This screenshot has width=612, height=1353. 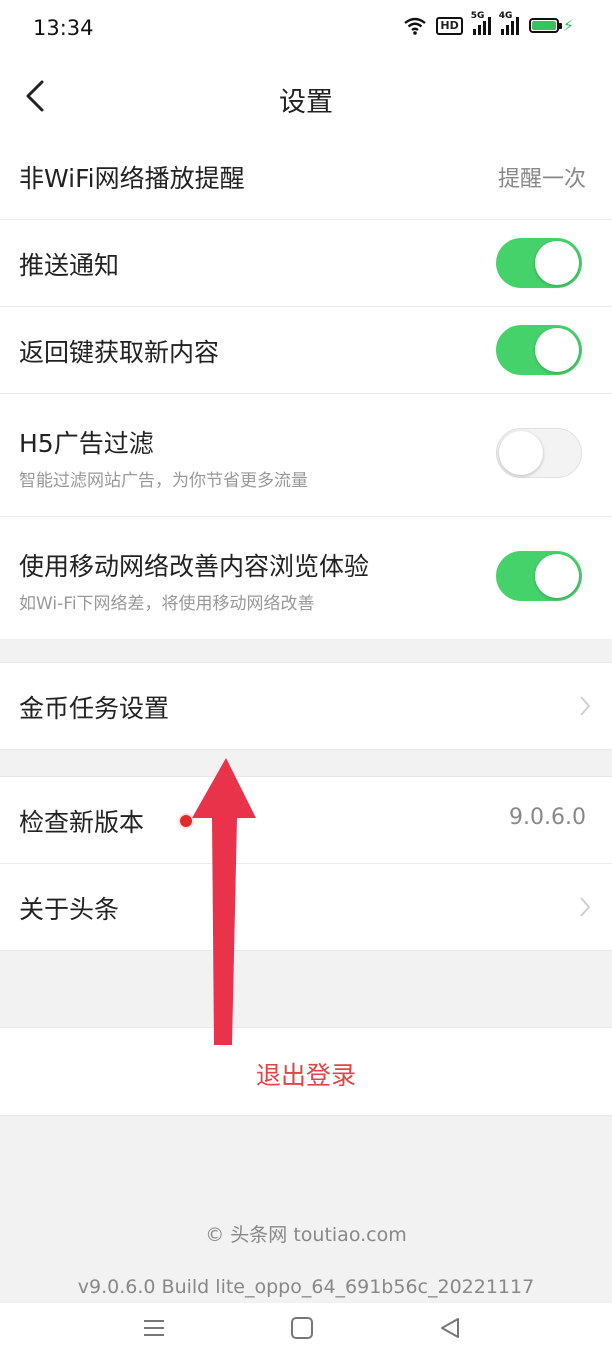 I want to click on copyright-text: © 头条网 toutiao.com, so click(x=306, y=1235).